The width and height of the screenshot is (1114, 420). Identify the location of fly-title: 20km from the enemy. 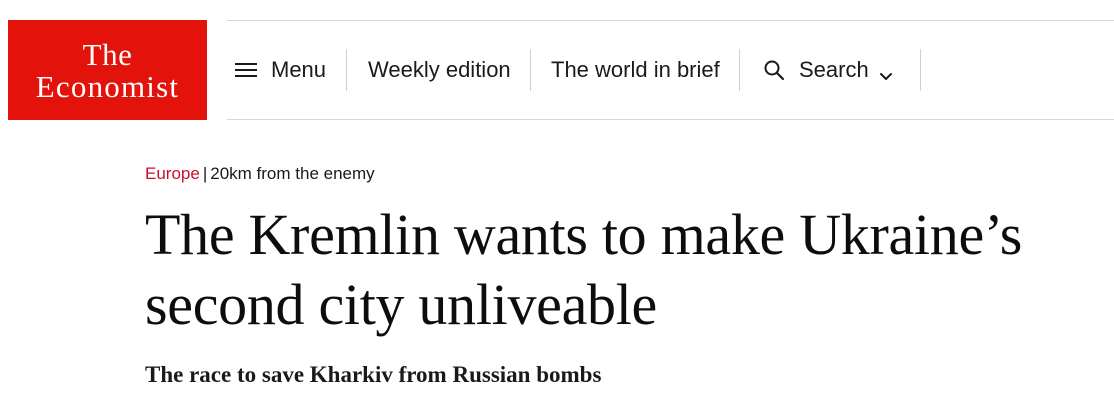
(292, 173).